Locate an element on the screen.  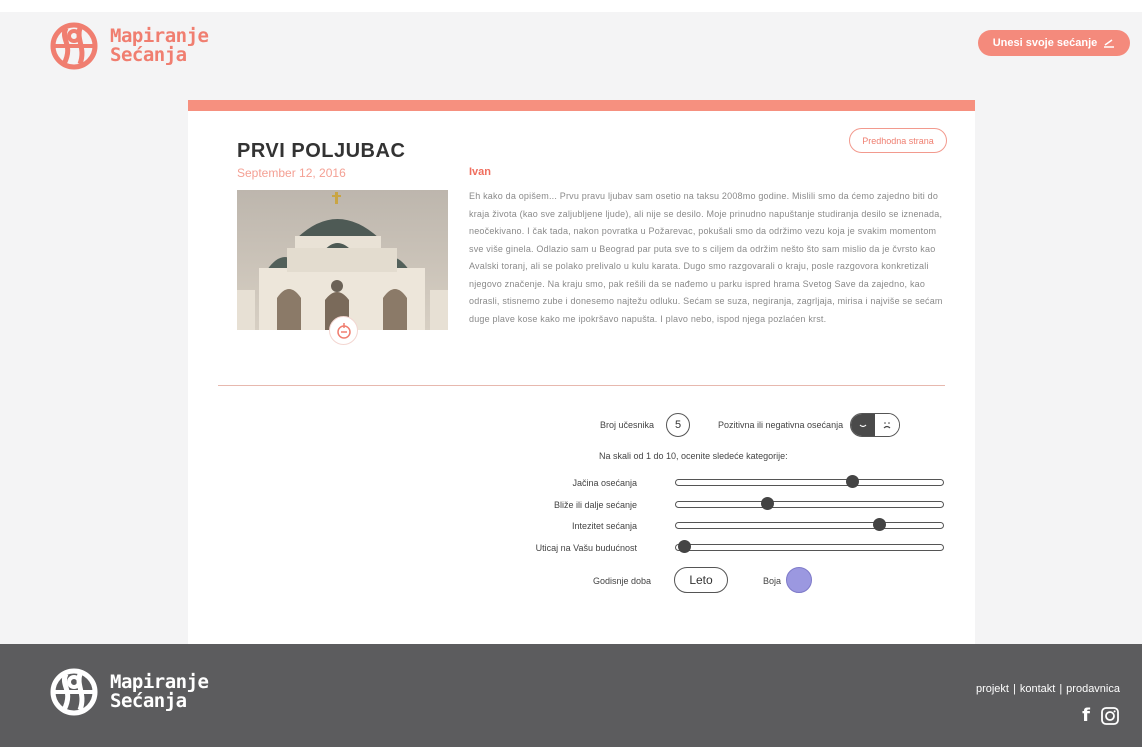
pen-icon is located at coordinates (1109, 43).